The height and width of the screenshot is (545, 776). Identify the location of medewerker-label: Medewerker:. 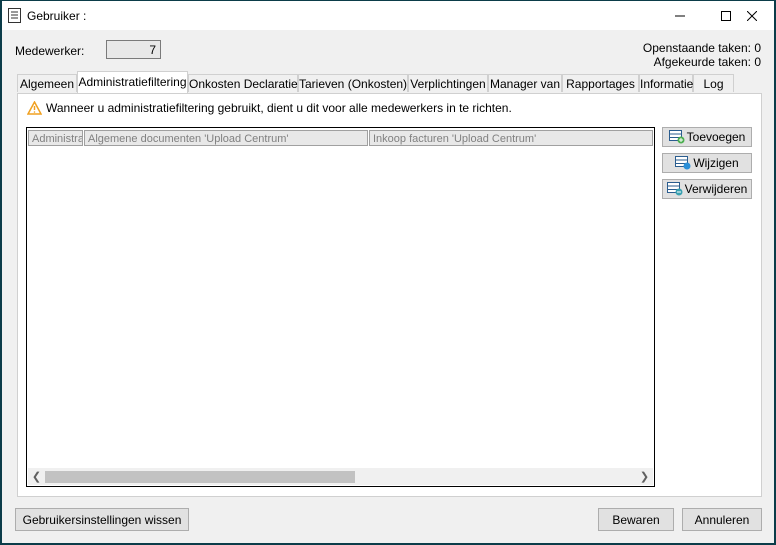
(50, 51).